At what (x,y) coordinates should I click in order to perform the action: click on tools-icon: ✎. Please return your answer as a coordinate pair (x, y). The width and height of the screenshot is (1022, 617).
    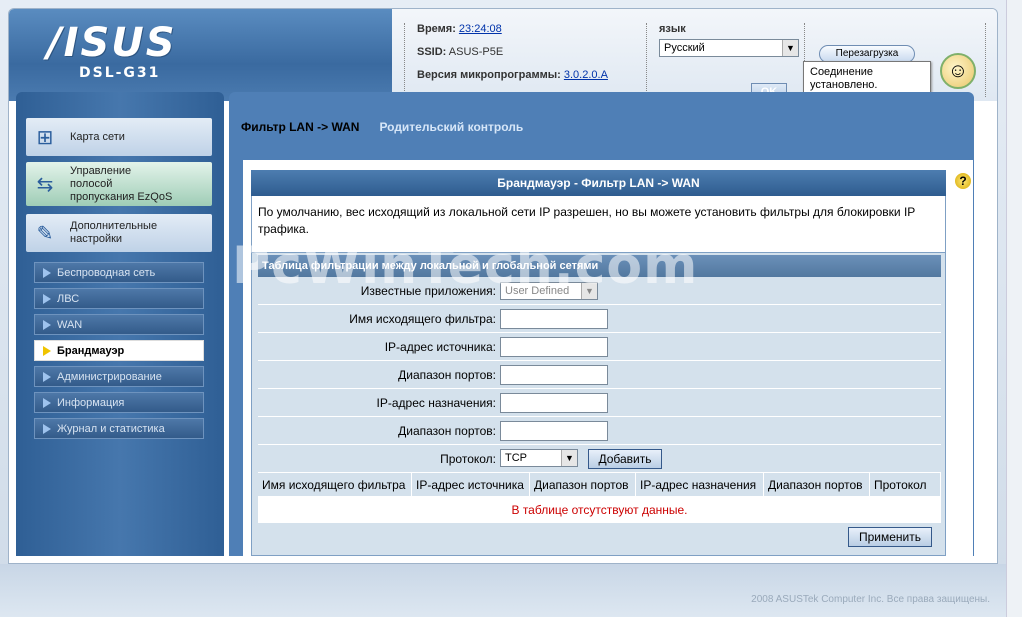
    Looking at the image, I should click on (45, 233).